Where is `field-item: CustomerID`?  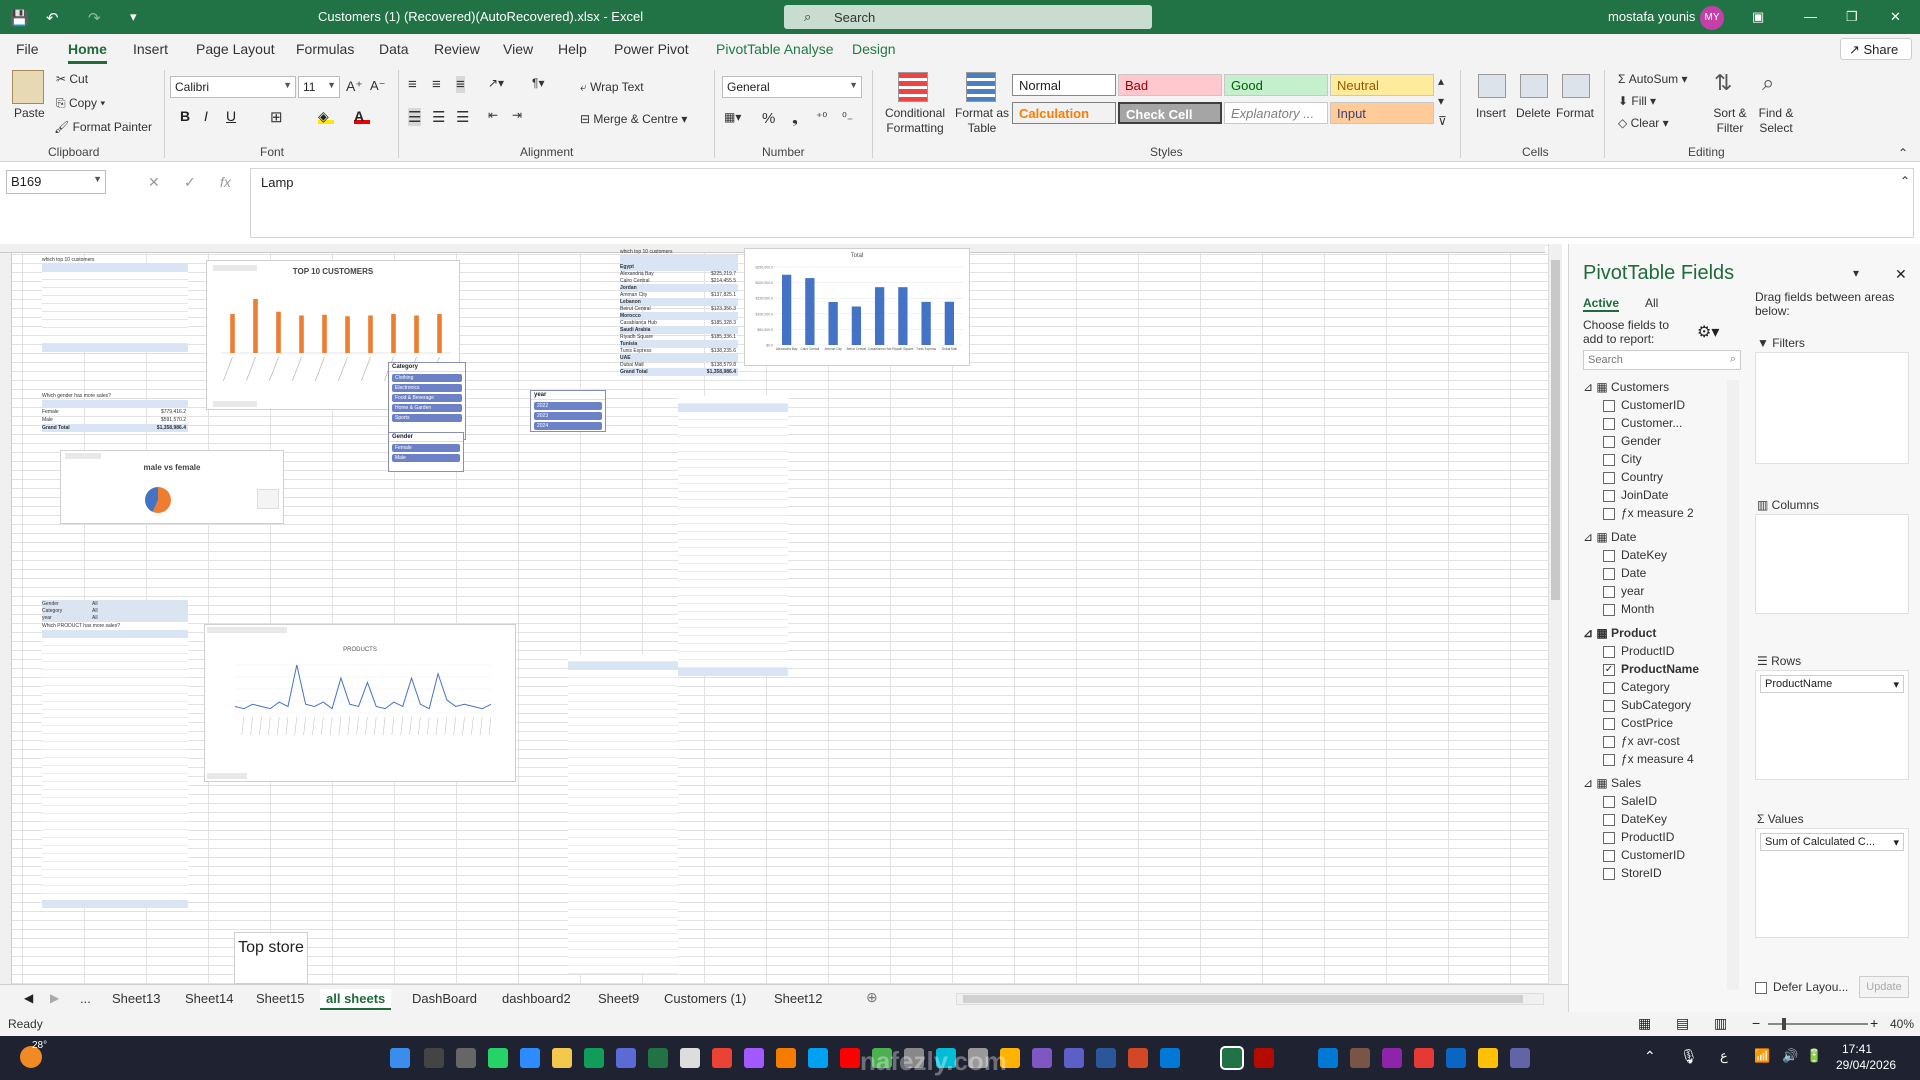 field-item: CustomerID is located at coordinates (1653, 405).